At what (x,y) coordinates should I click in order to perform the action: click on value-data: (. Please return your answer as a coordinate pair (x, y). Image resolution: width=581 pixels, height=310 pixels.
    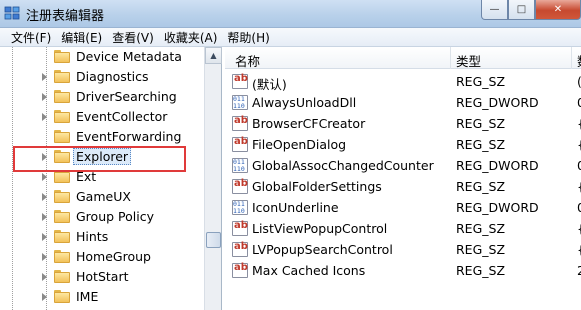
    Looking at the image, I should click on (579, 81).